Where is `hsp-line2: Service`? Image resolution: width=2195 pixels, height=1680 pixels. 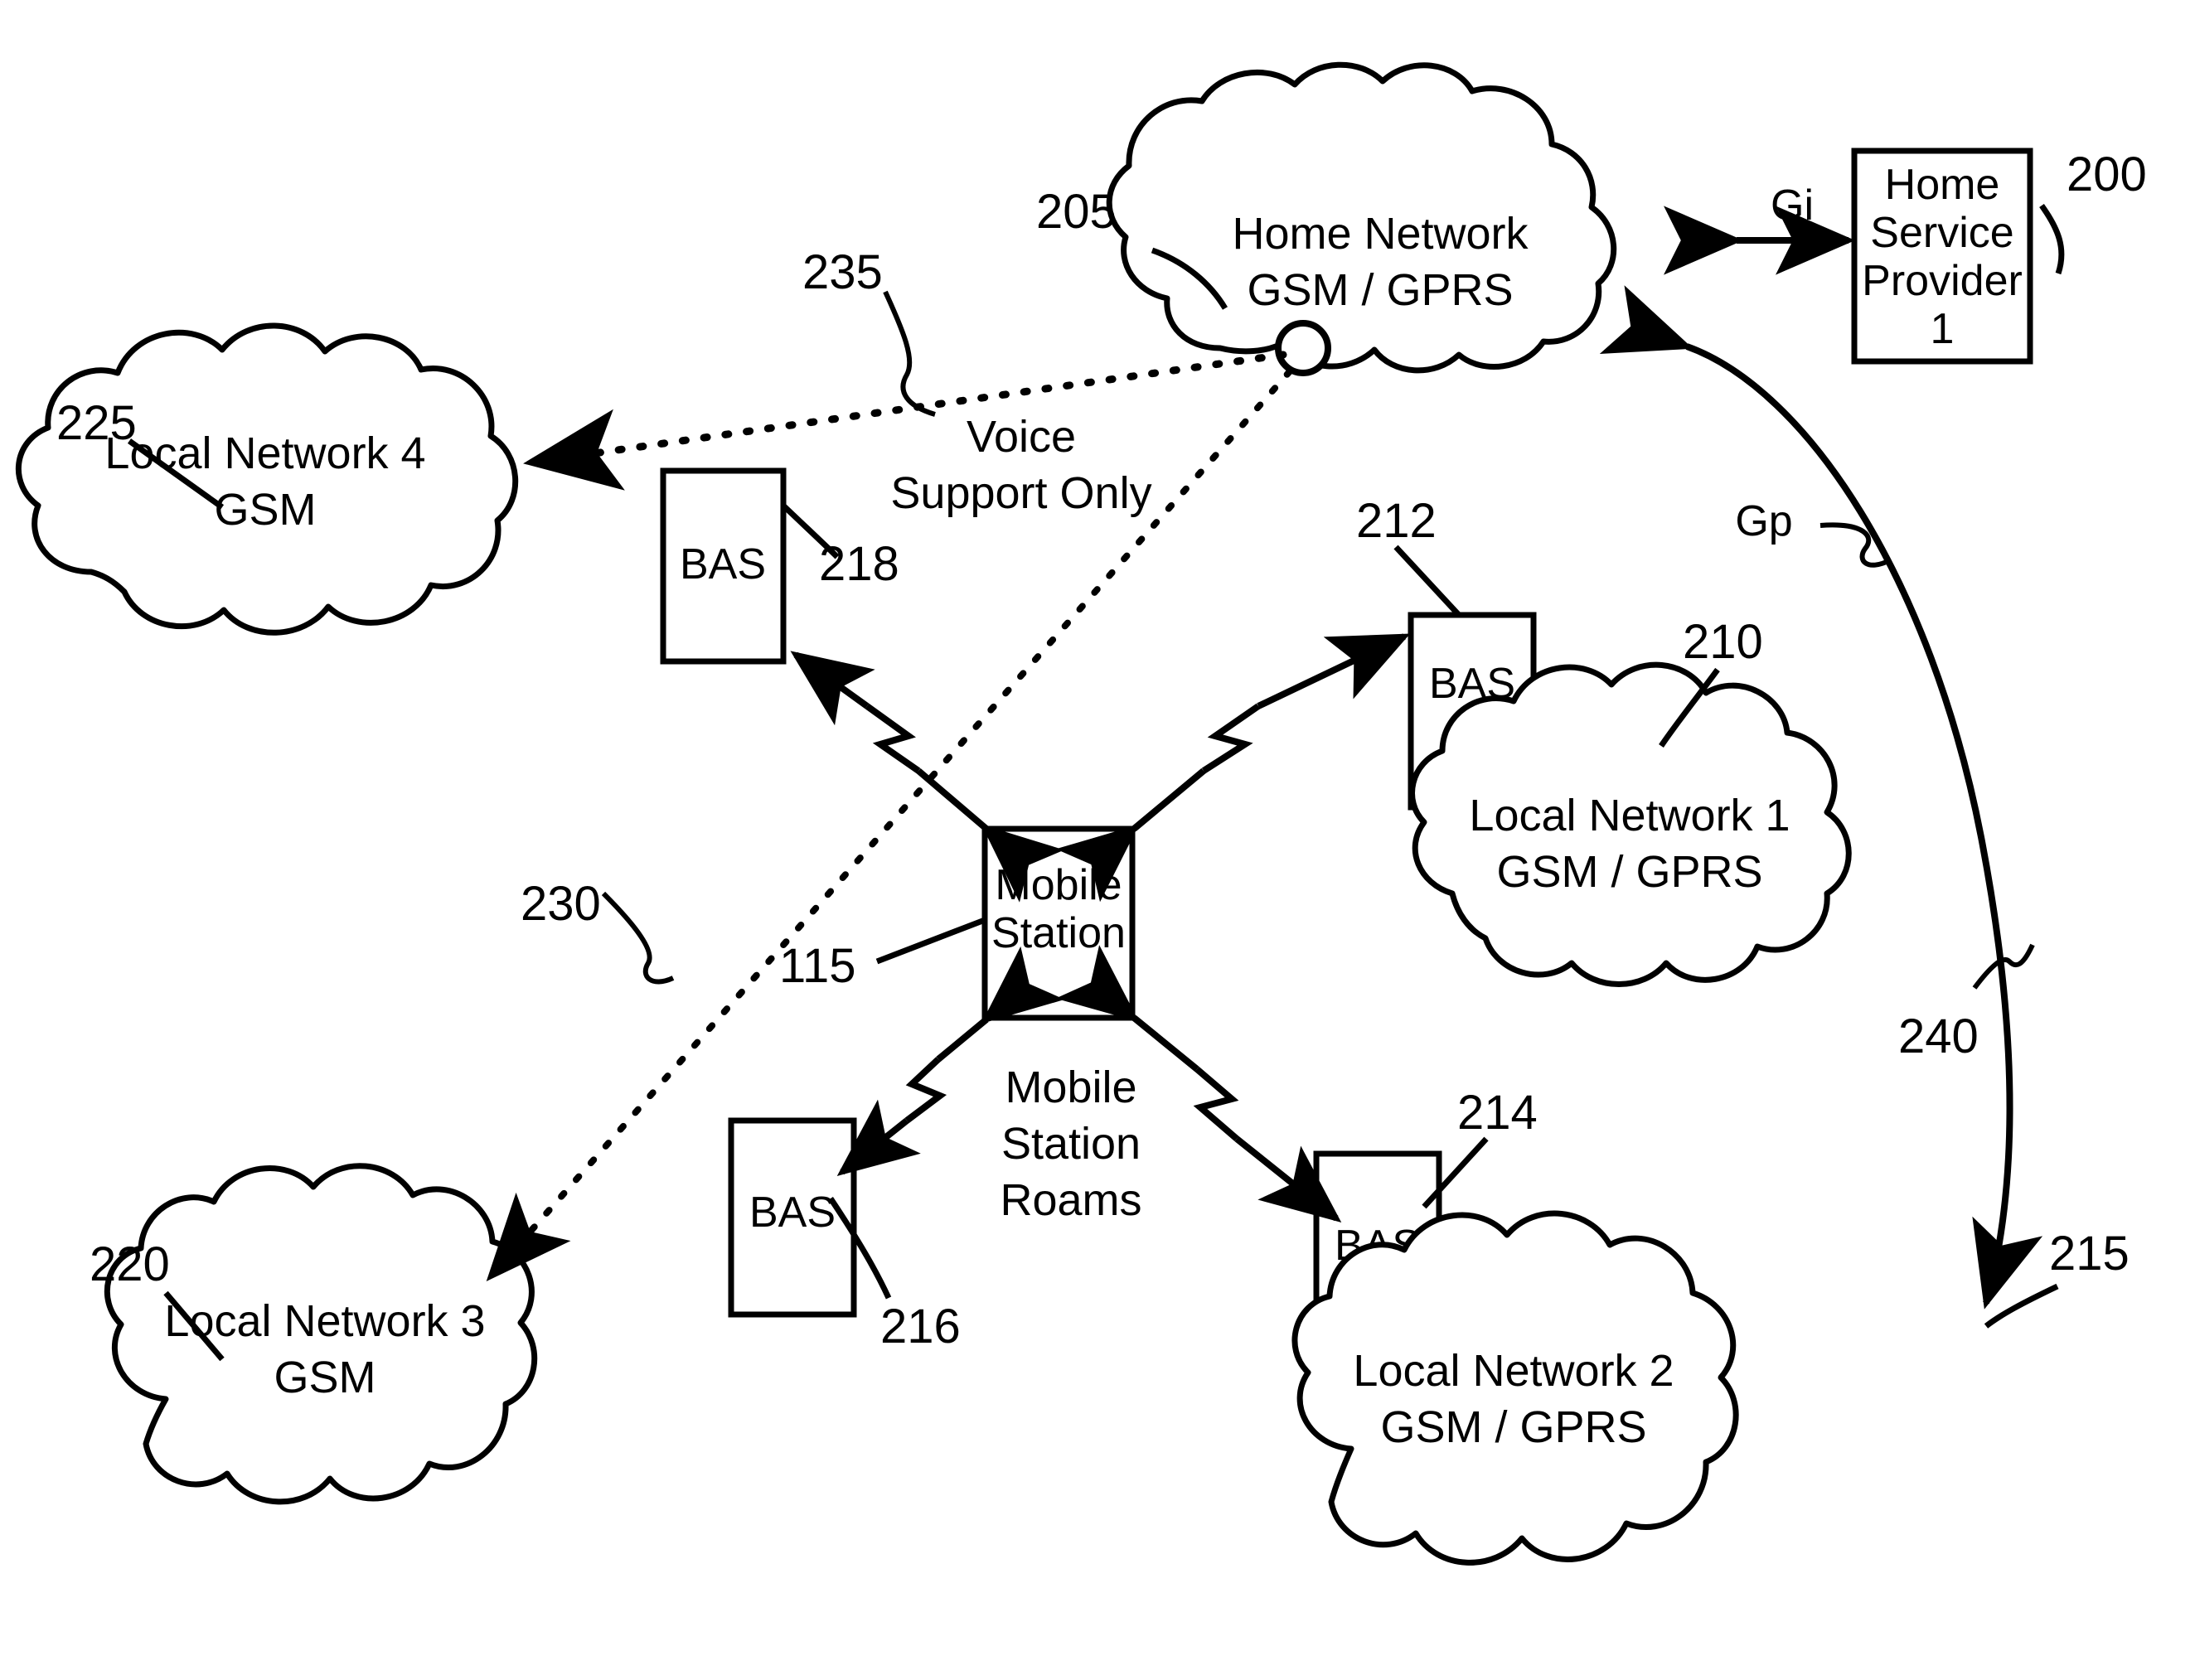
hsp-line2: Service is located at coordinates (1941, 233).